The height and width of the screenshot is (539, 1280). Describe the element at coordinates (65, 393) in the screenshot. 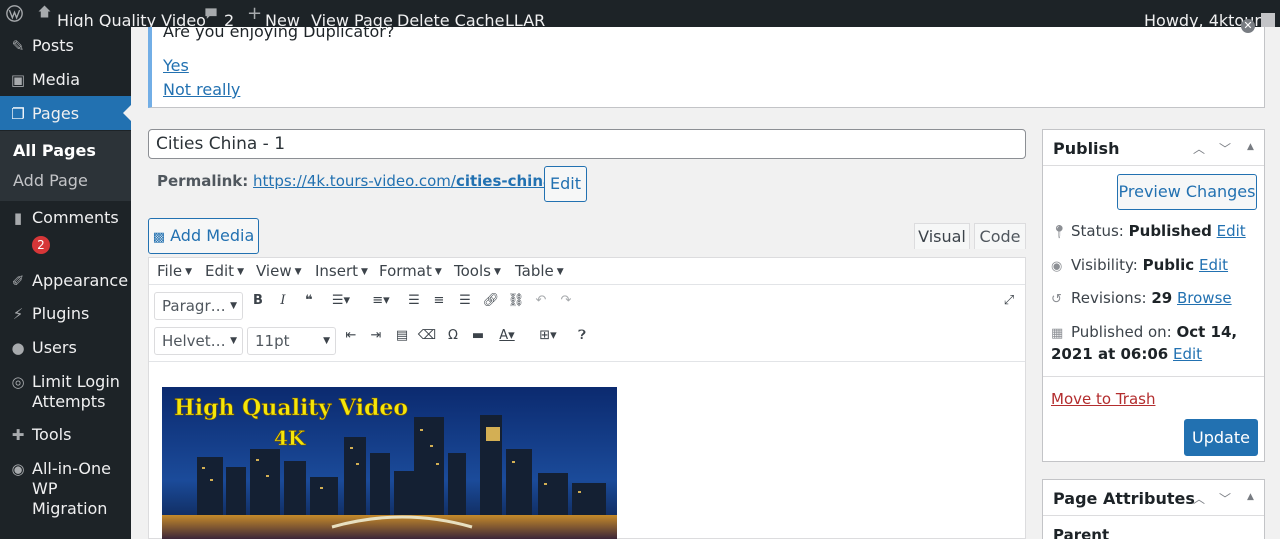

I see `sidebar-item-limit-login: ◎ Limit Login Attempts` at that location.